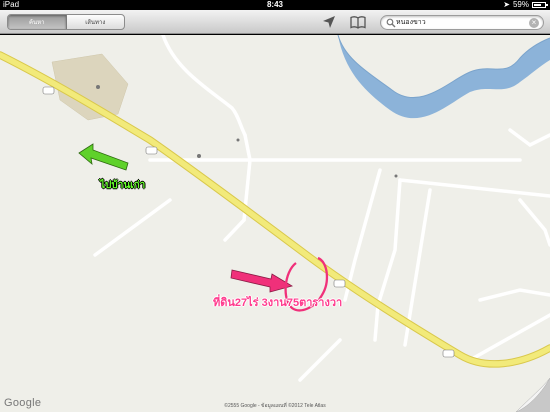 The width and height of the screenshot is (550, 412). I want to click on segment-directions: เส้นทาง, so click(96, 22).